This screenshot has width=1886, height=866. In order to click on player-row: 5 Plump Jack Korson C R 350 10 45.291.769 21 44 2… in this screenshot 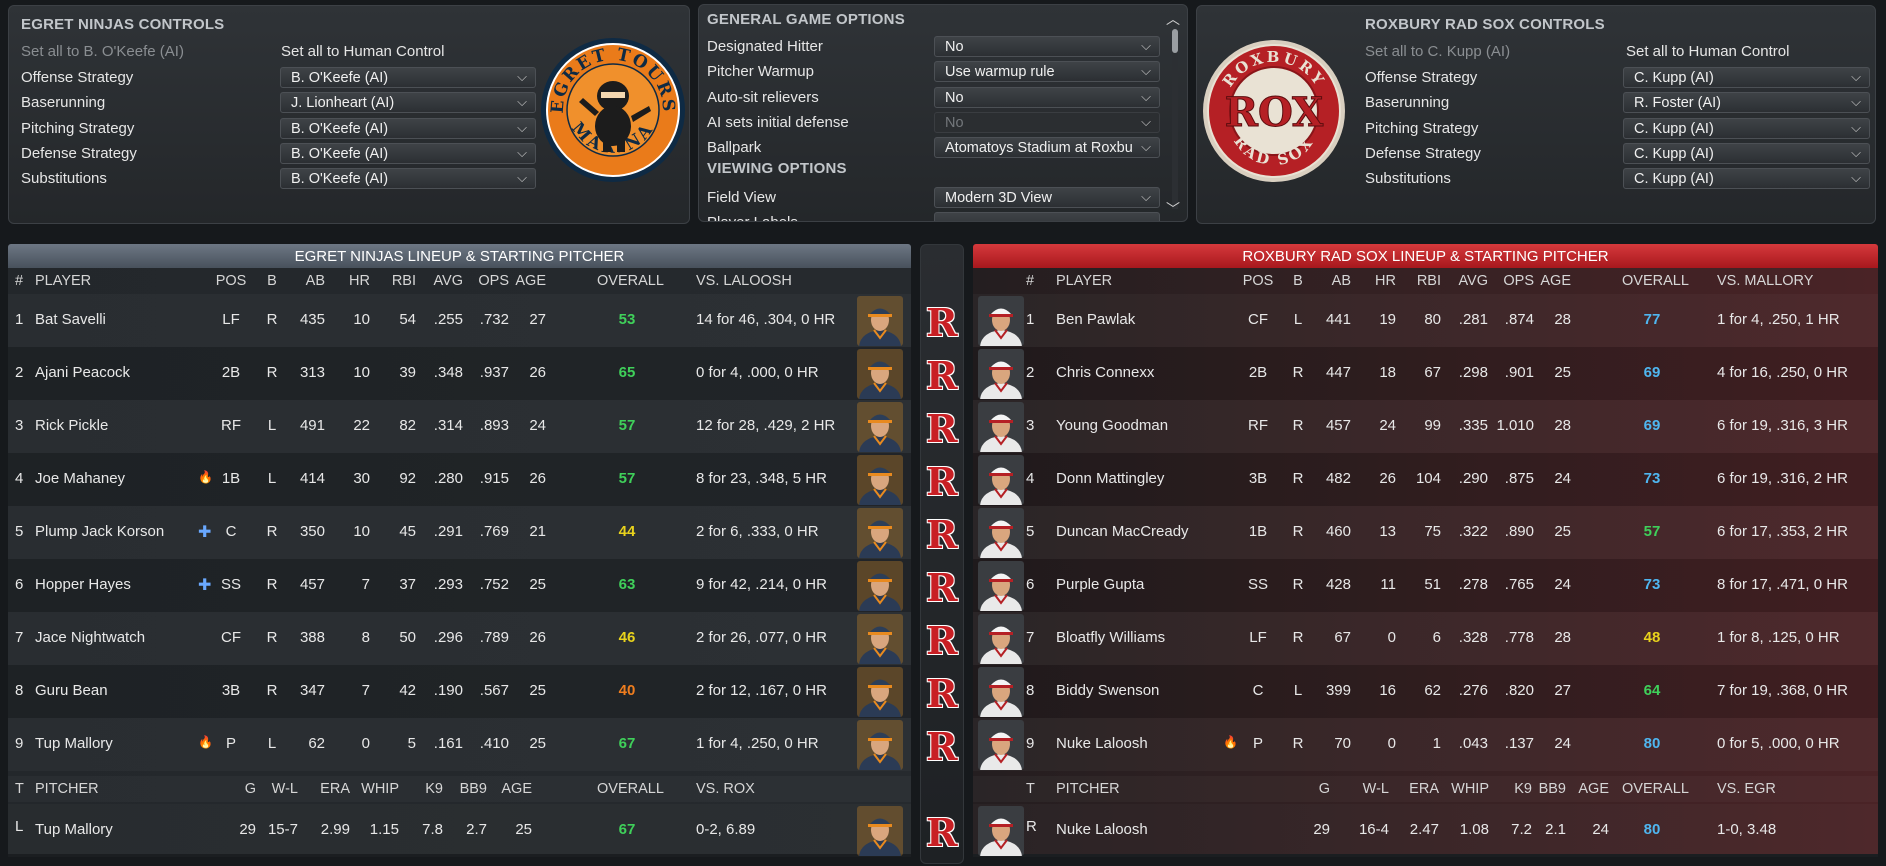, I will do `click(459, 532)`.